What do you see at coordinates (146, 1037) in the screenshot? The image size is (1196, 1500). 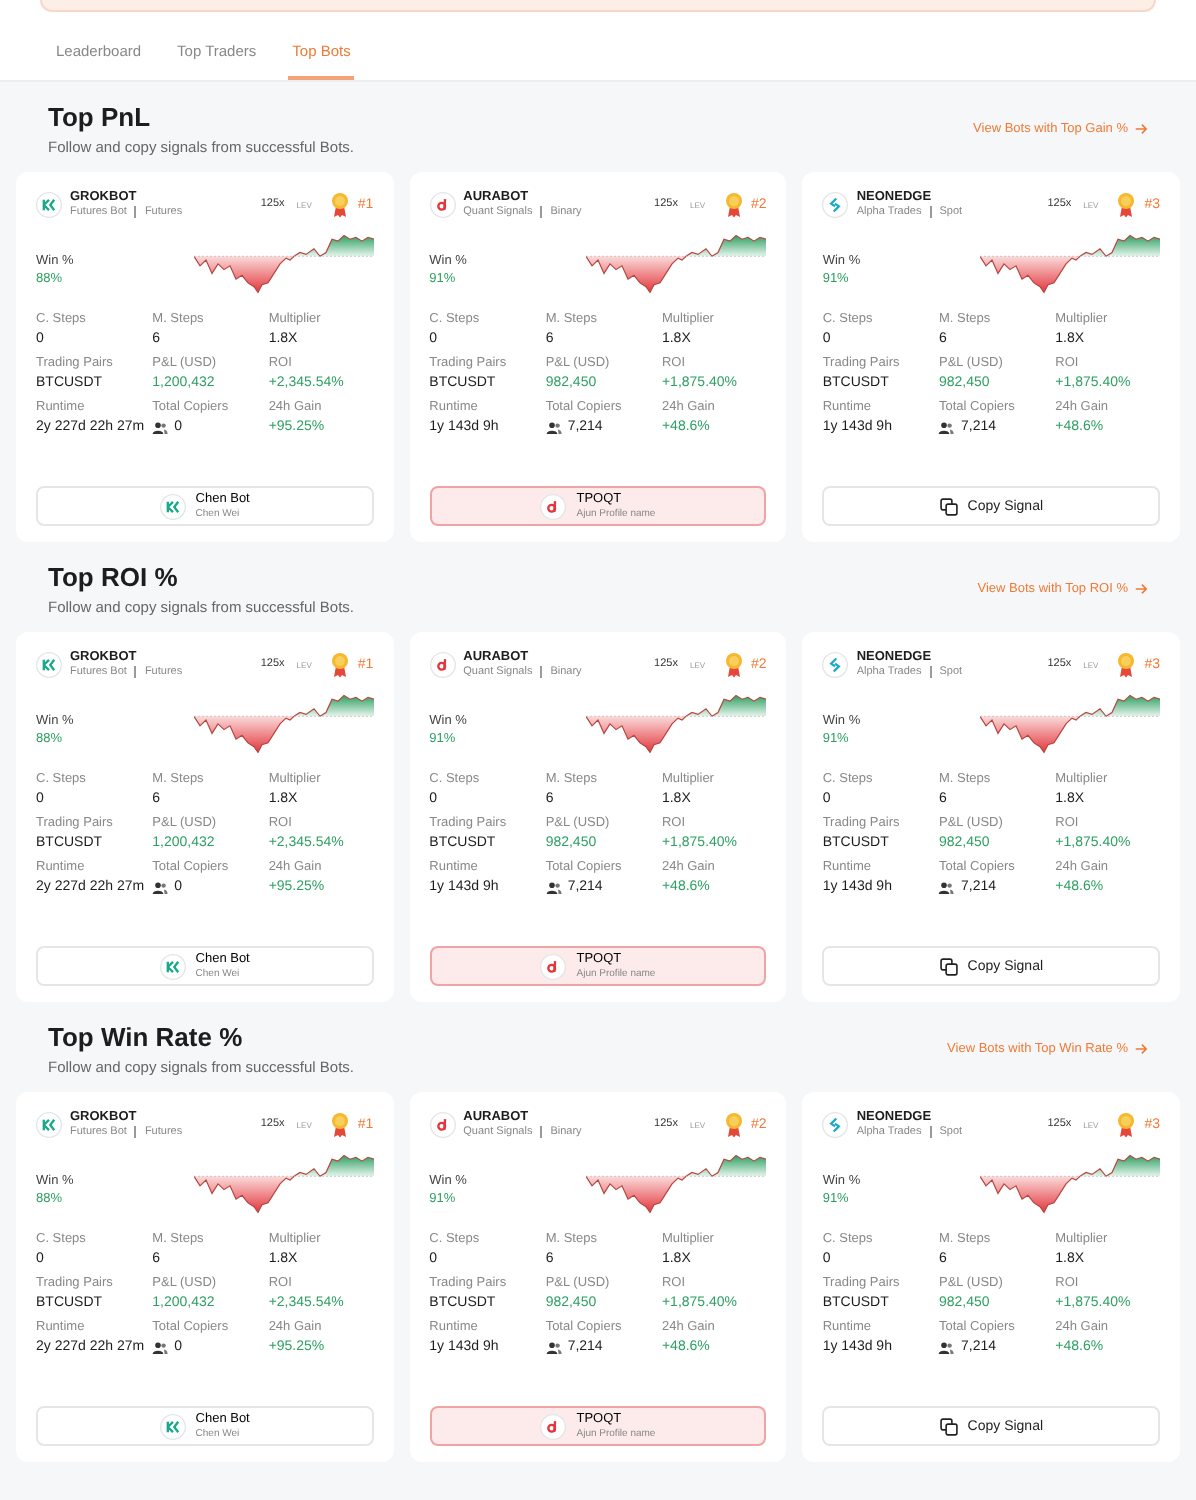 I see `section-title: Top Win Rate %` at bounding box center [146, 1037].